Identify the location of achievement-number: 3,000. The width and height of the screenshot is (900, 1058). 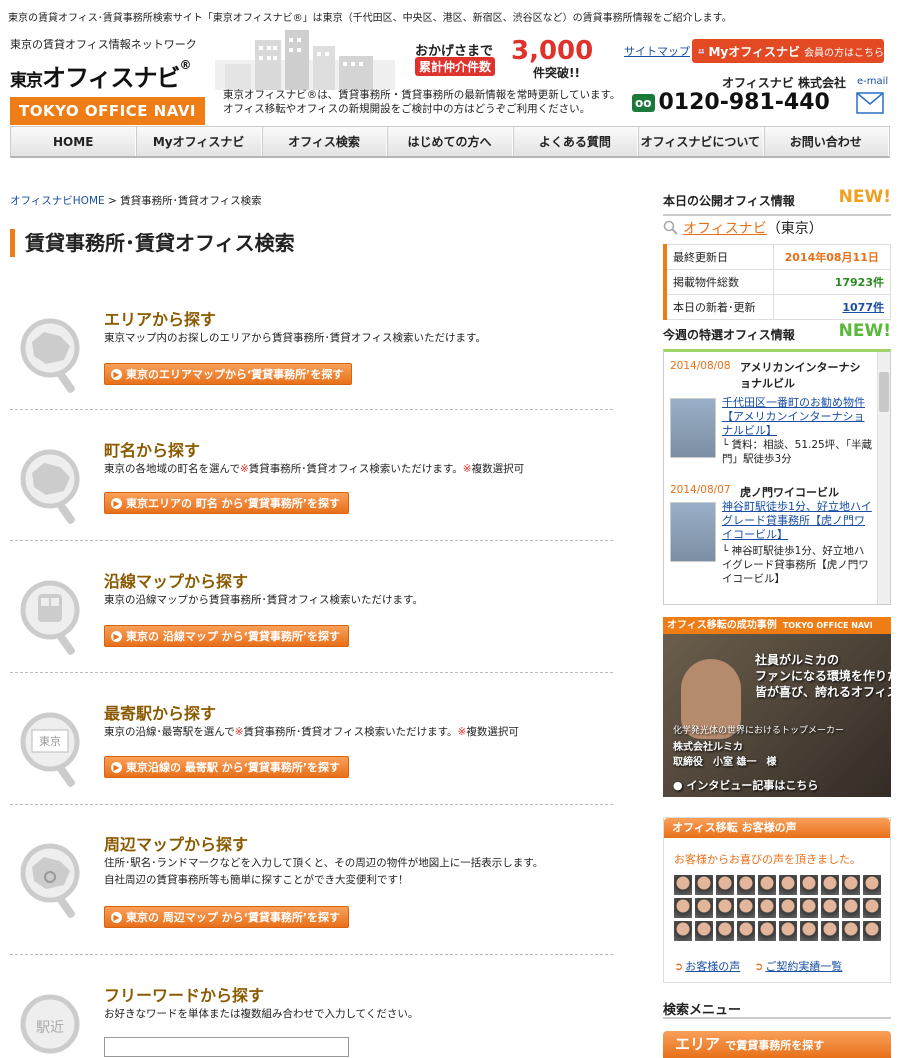
(552, 51).